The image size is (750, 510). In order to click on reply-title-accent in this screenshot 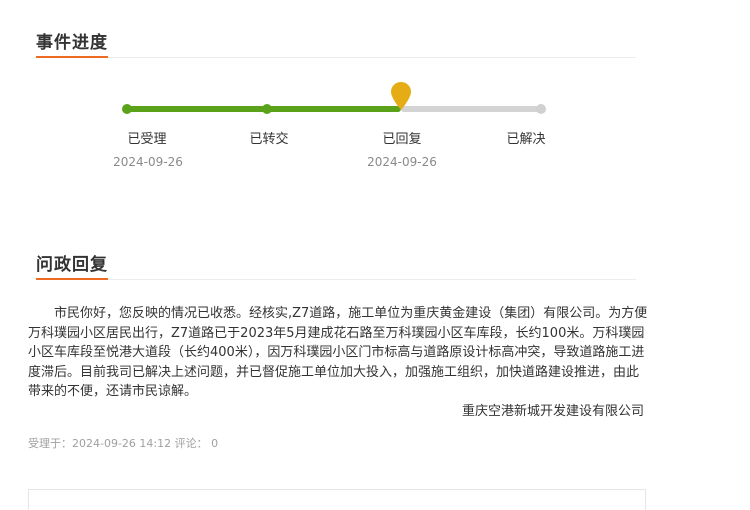, I will do `click(72, 279)`.